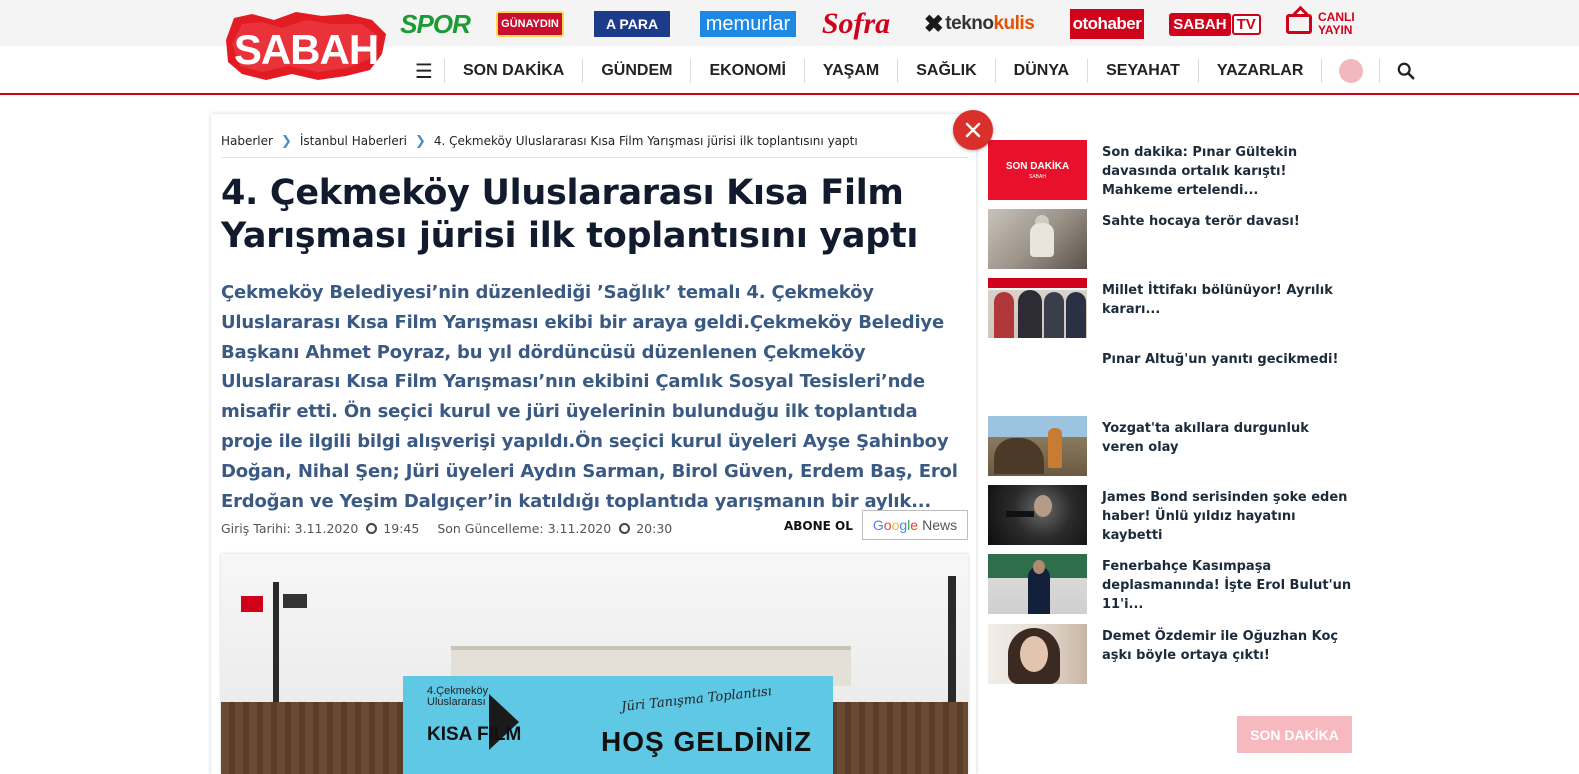 This screenshot has height=774, width=1579. Describe the element at coordinates (401, 528) in the screenshot. I see `publish-time: 19:45` at that location.